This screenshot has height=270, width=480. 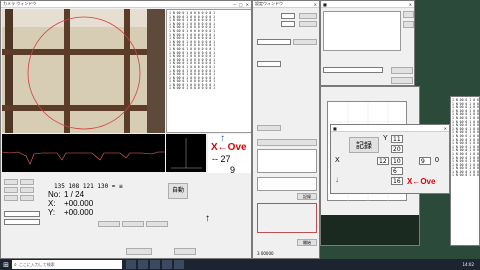 What do you see at coordinates (397, 149) in the screenshot?
I see `measure-value-2: 20` at bounding box center [397, 149].